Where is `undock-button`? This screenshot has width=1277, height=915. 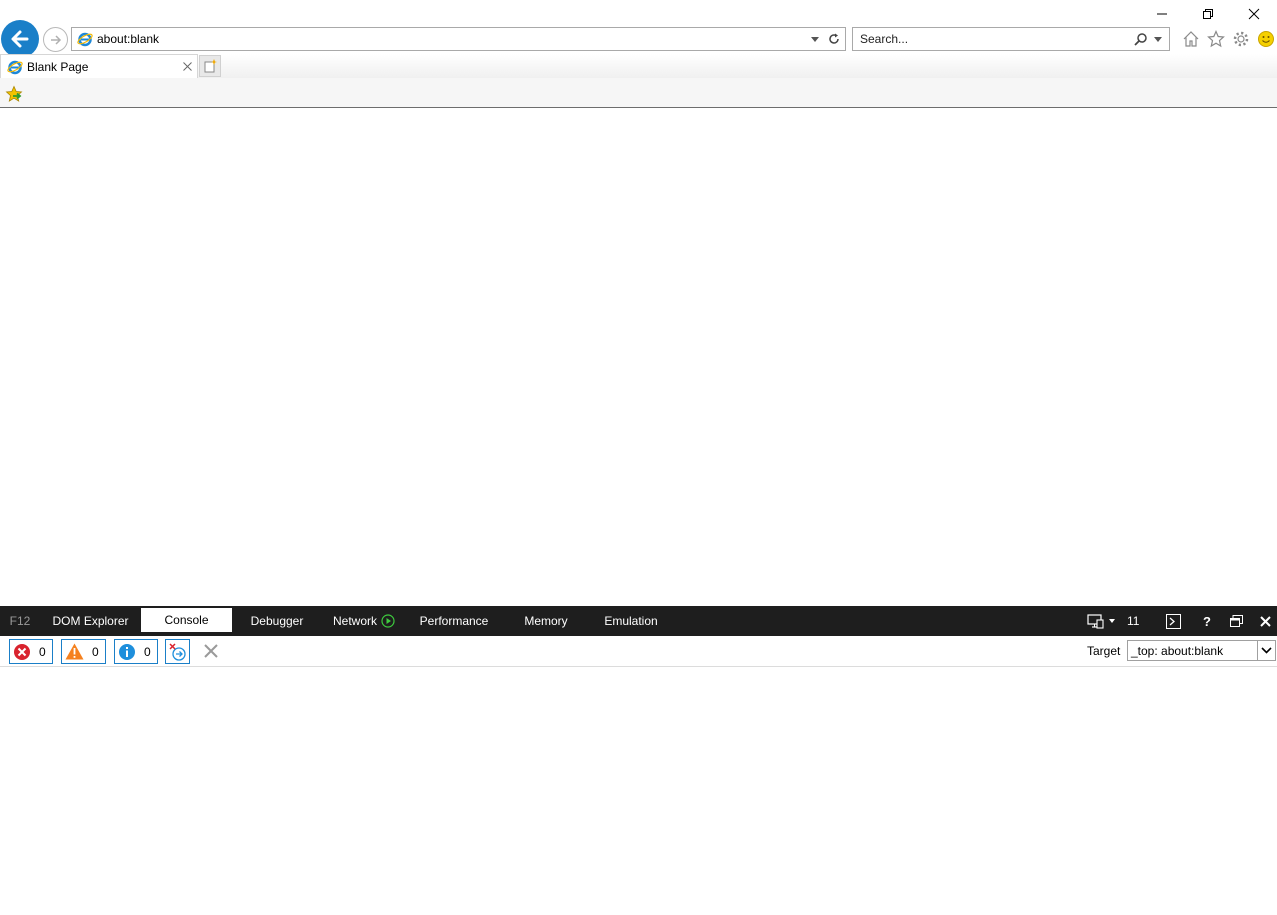
undock-button is located at coordinates (1236, 621).